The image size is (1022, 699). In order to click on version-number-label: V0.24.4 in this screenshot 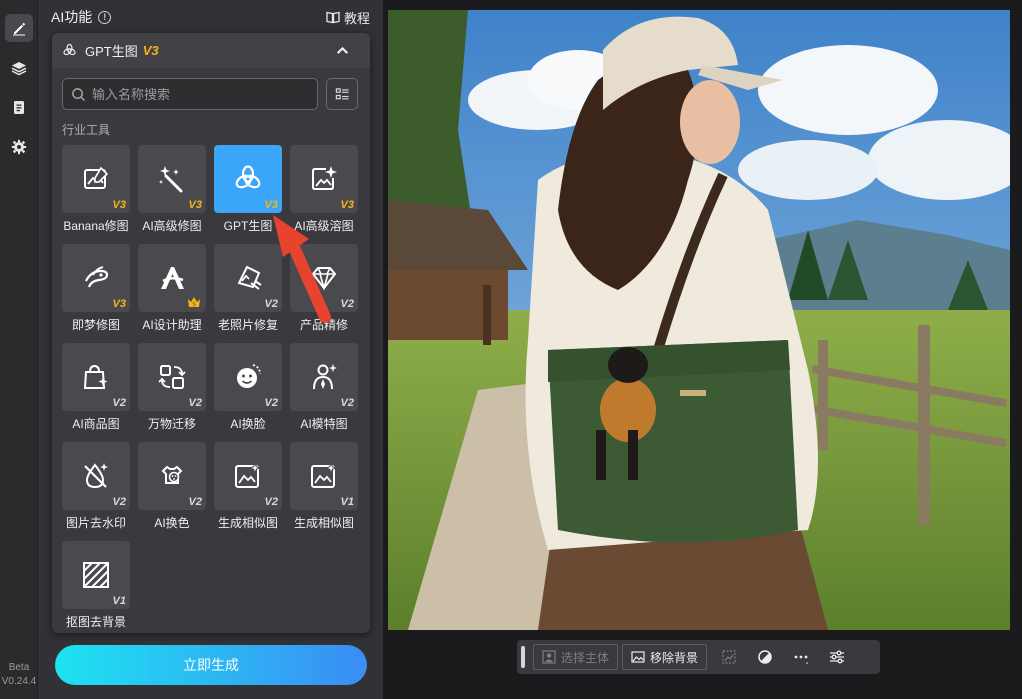, I will do `click(19, 681)`.